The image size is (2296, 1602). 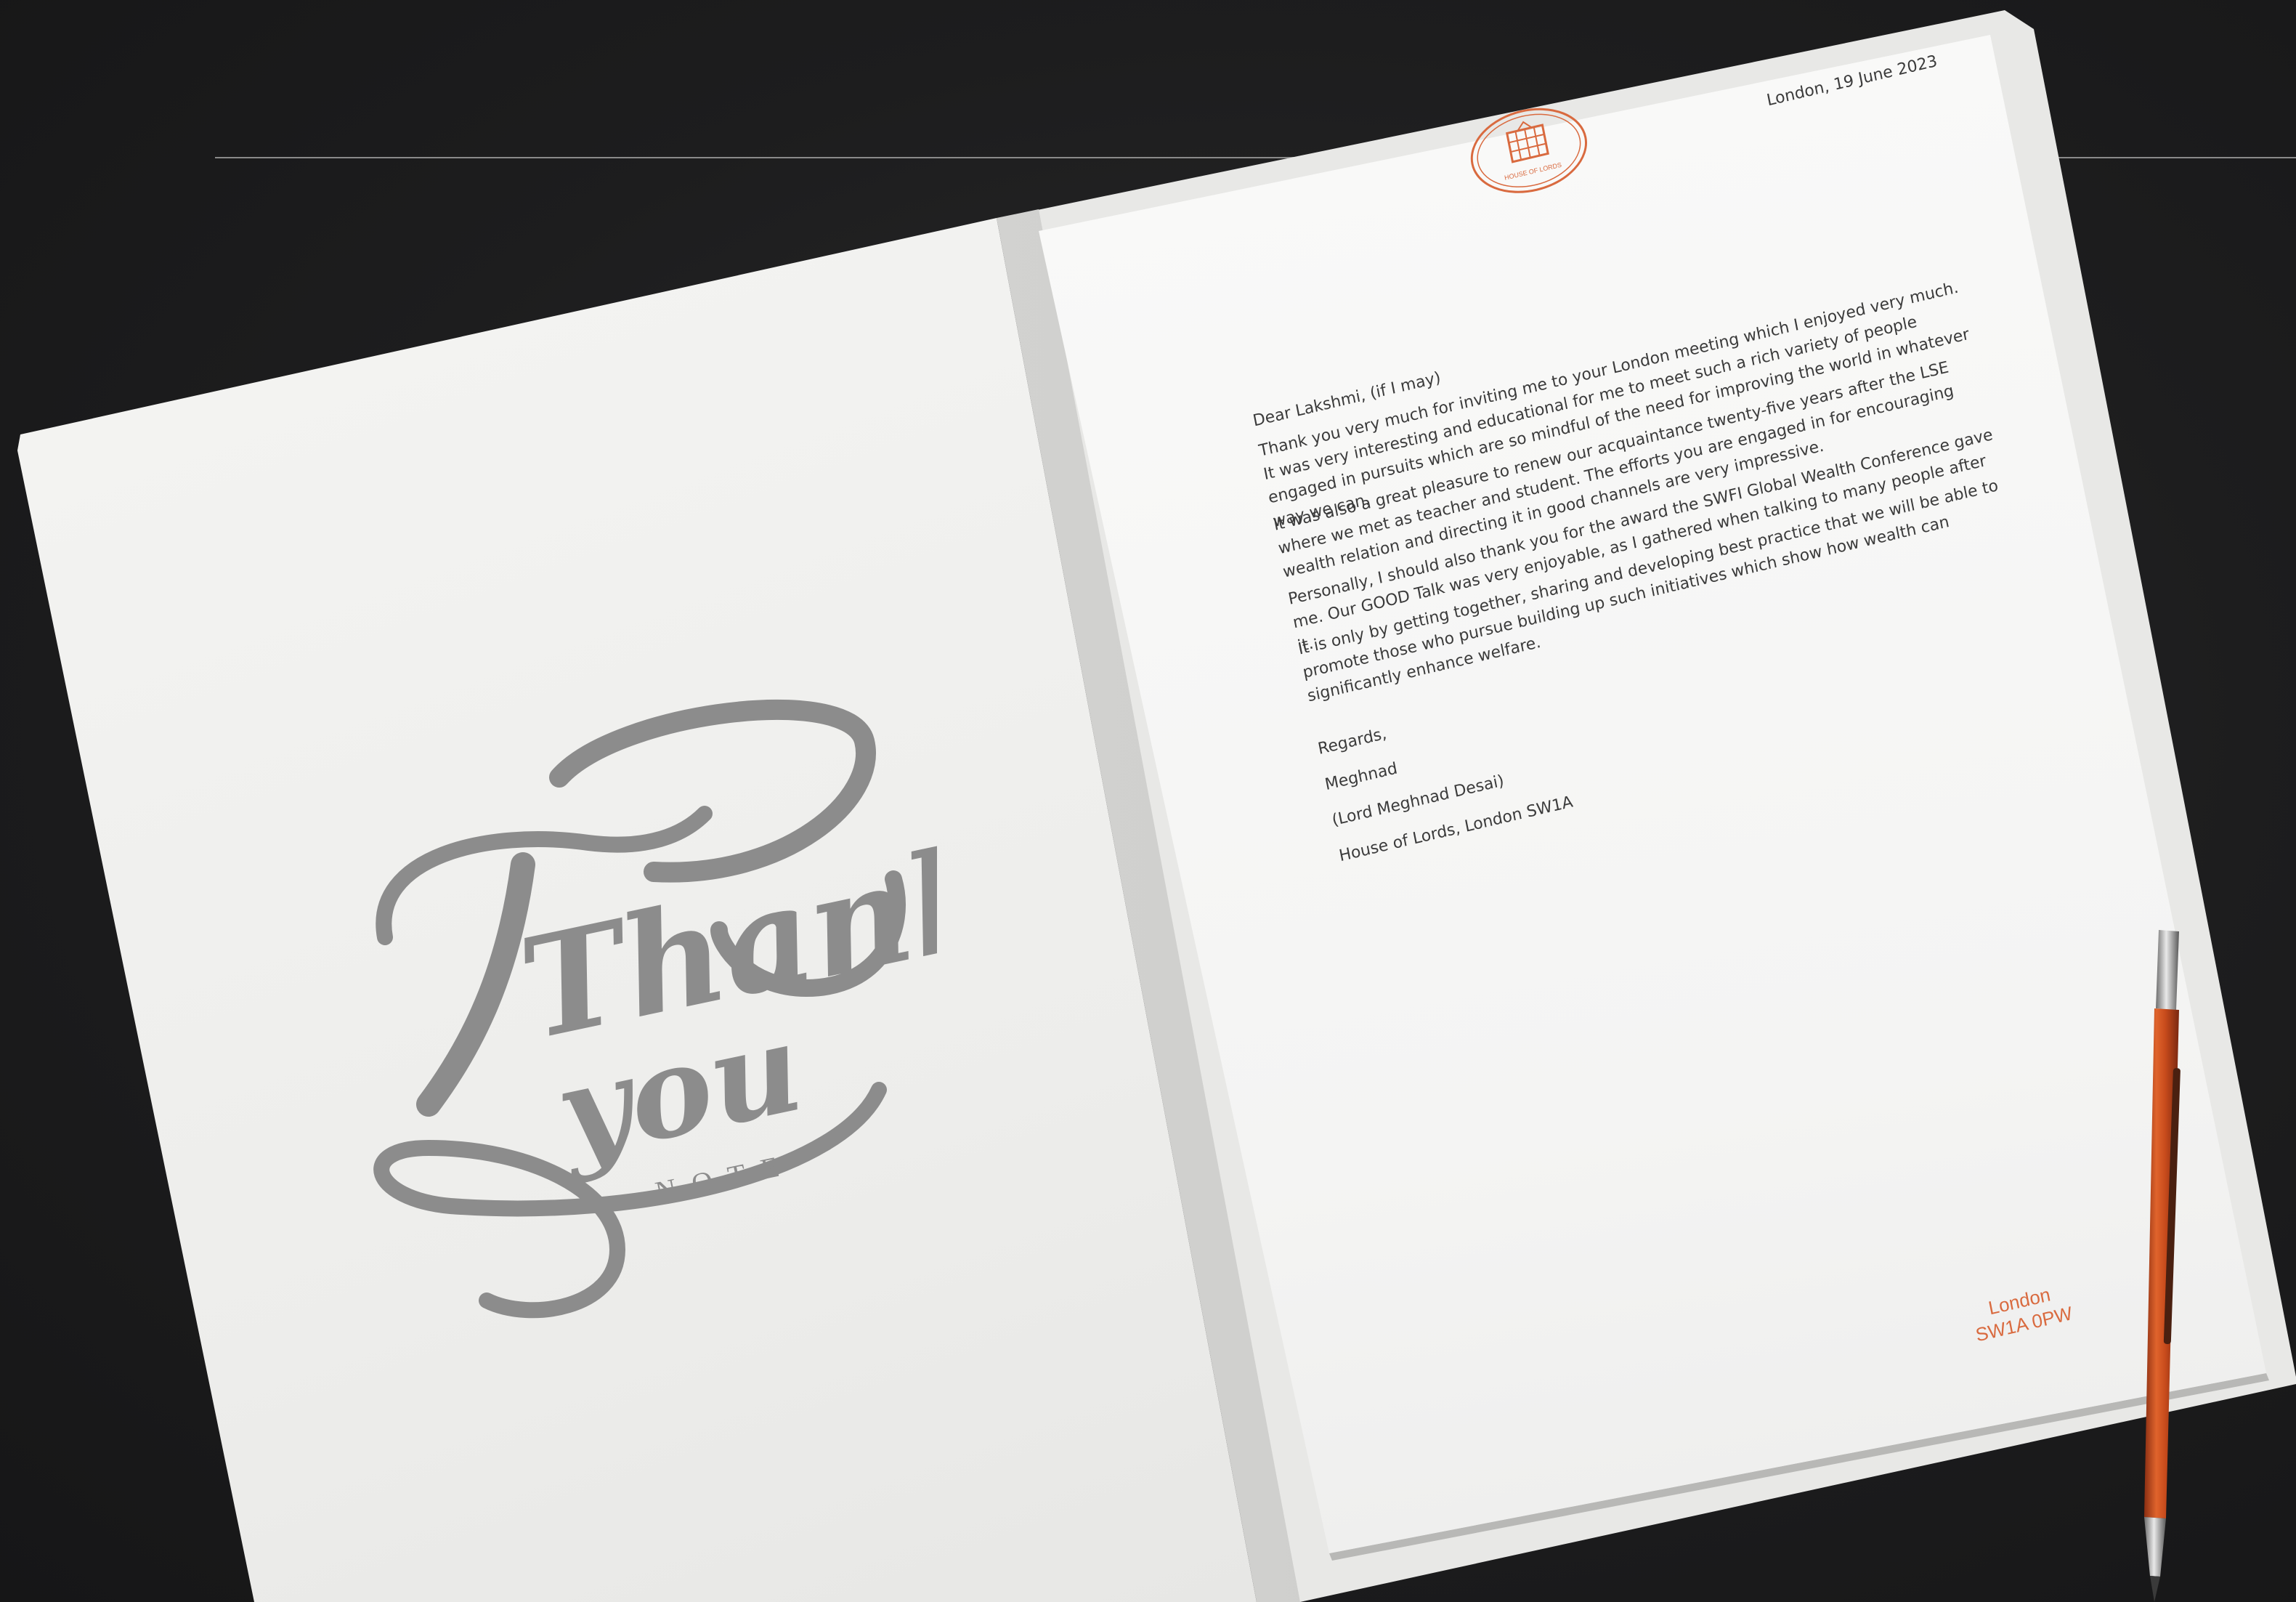 What do you see at coordinates (655, 1010) in the screenshot?
I see `thank-you-script-artwork: Thank you NOTE` at bounding box center [655, 1010].